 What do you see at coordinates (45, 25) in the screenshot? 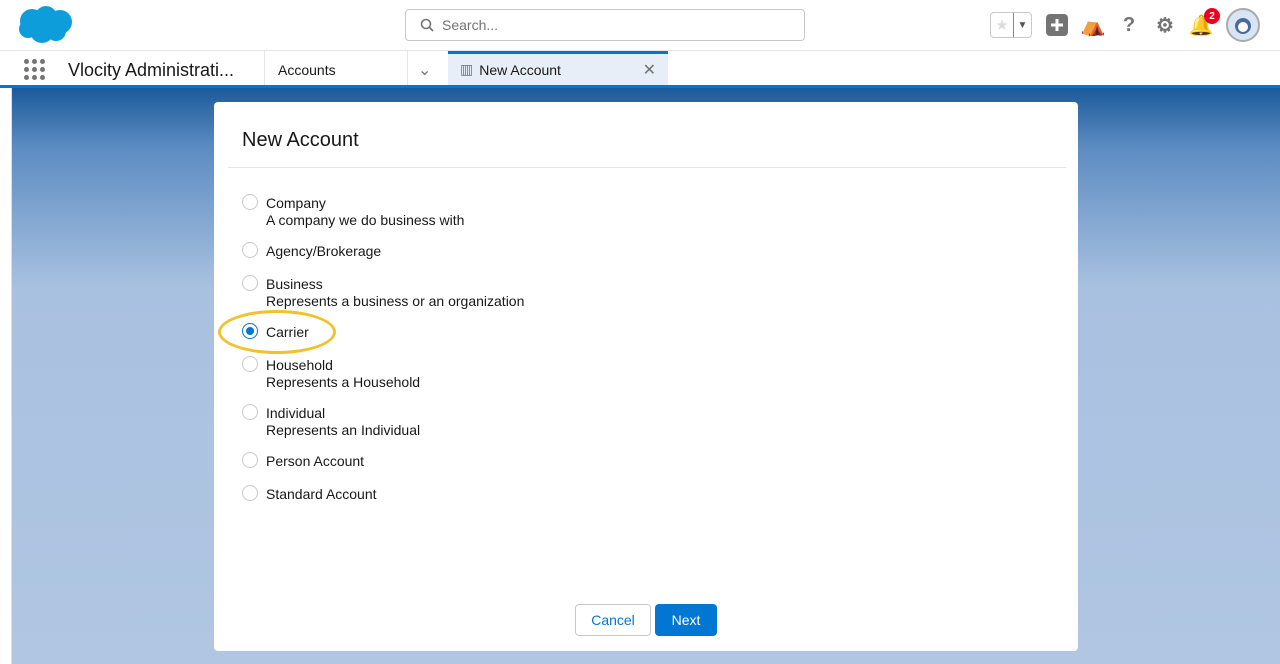
I see `salesforce-logo` at bounding box center [45, 25].